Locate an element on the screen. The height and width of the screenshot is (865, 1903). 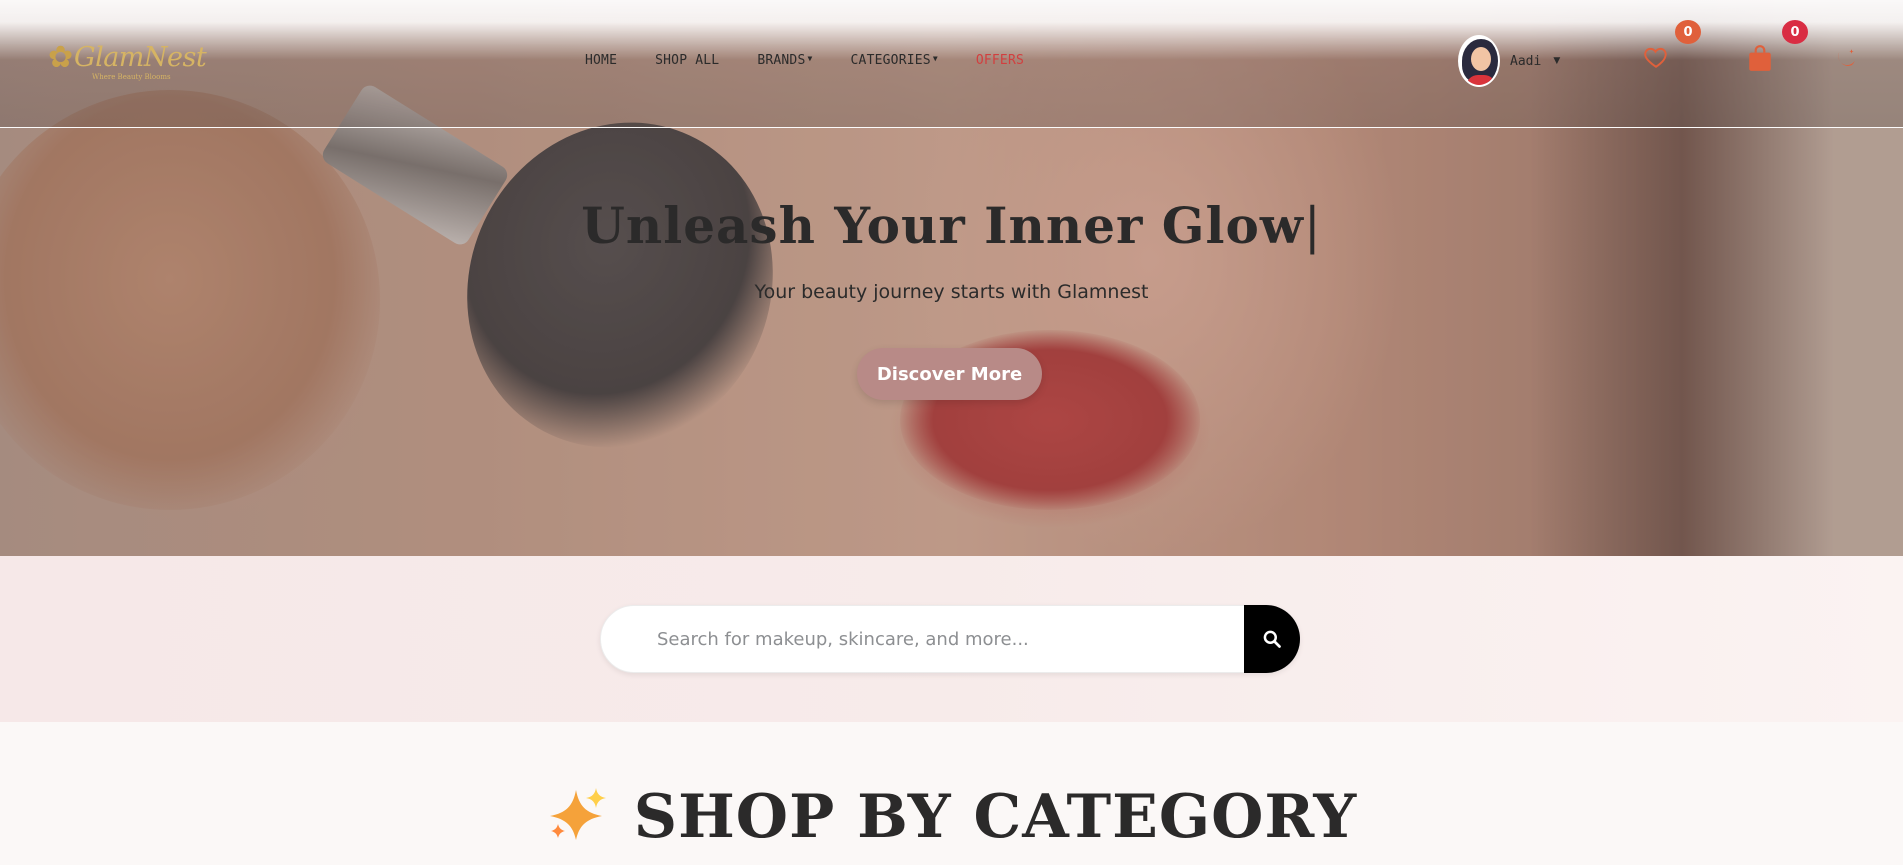
brand-tagline: Where Beauty Blooms is located at coordinates (131, 77).